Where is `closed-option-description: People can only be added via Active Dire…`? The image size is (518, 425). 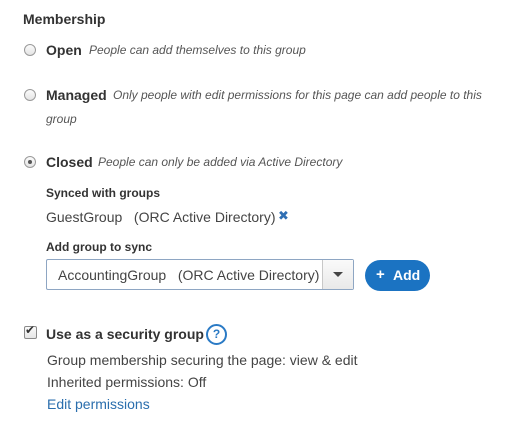
closed-option-description: People can only be added via Active Dire… is located at coordinates (220, 162).